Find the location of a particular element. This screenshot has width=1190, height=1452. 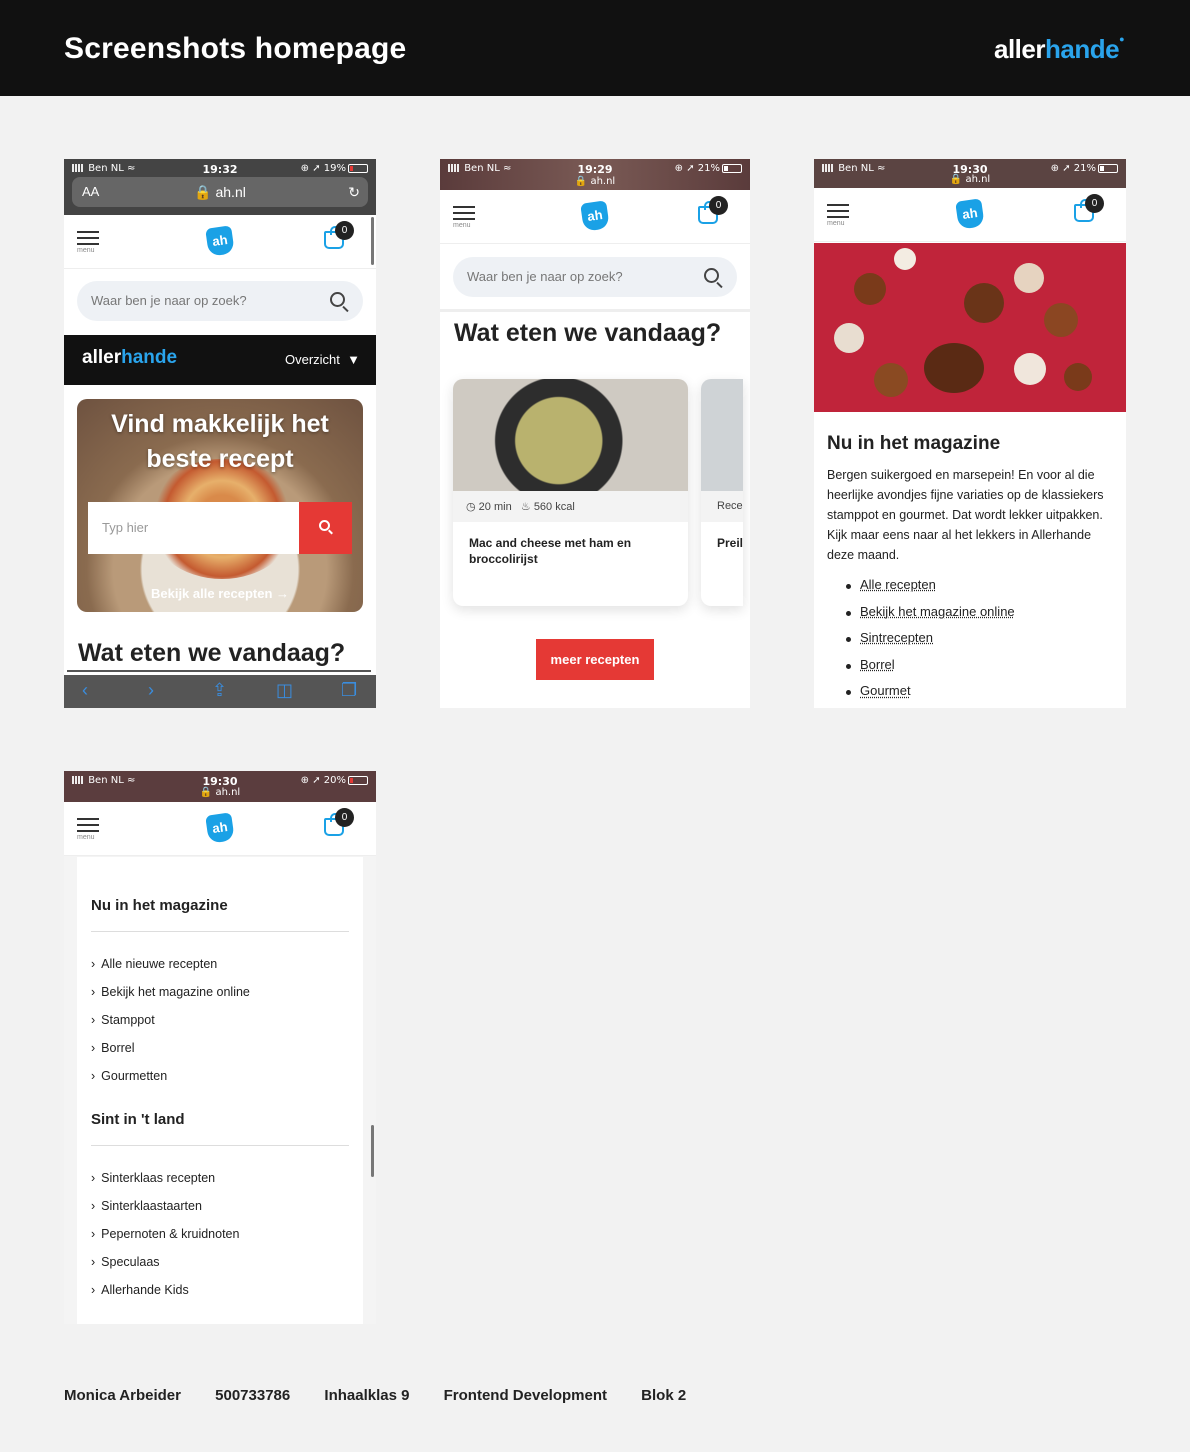

page-header: Screenshots homepage allerhande● is located at coordinates (595, 48).